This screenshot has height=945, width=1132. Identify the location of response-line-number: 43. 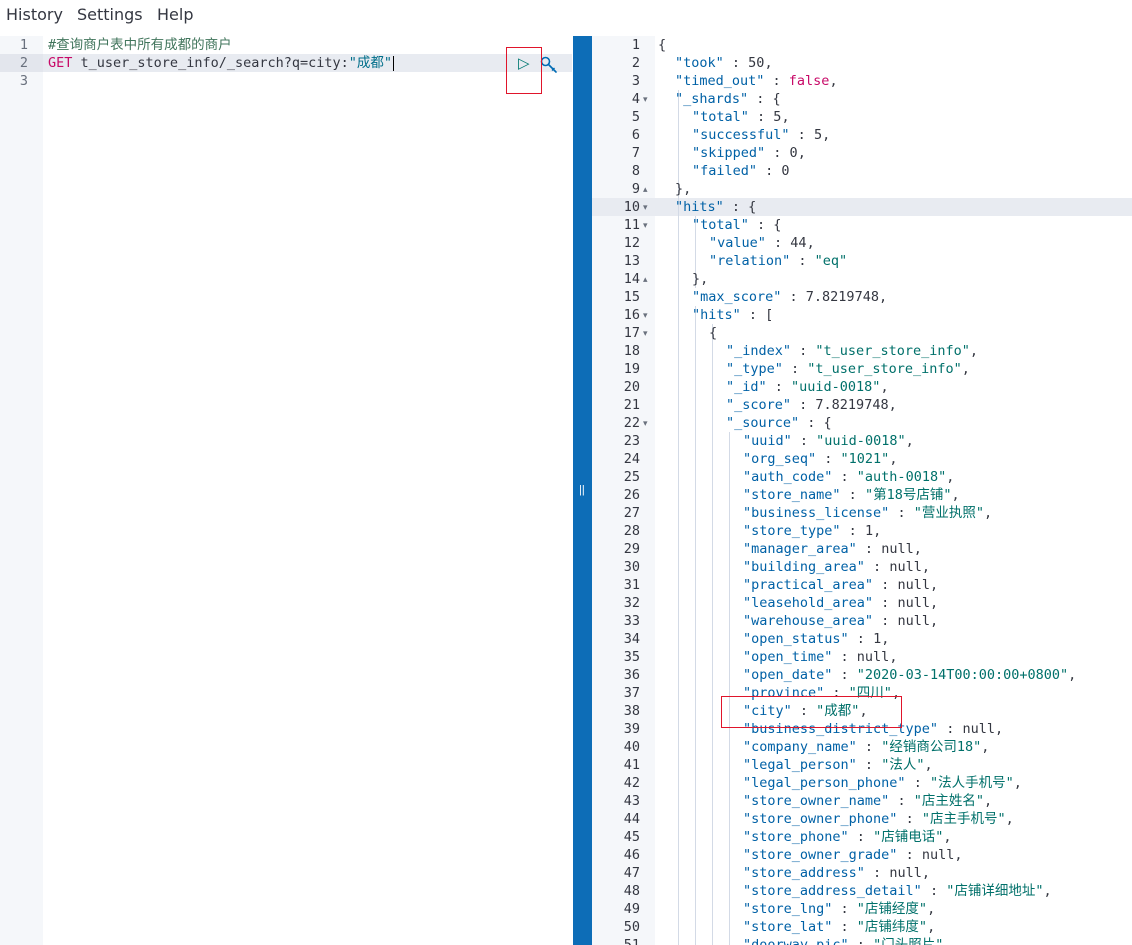
(631, 801).